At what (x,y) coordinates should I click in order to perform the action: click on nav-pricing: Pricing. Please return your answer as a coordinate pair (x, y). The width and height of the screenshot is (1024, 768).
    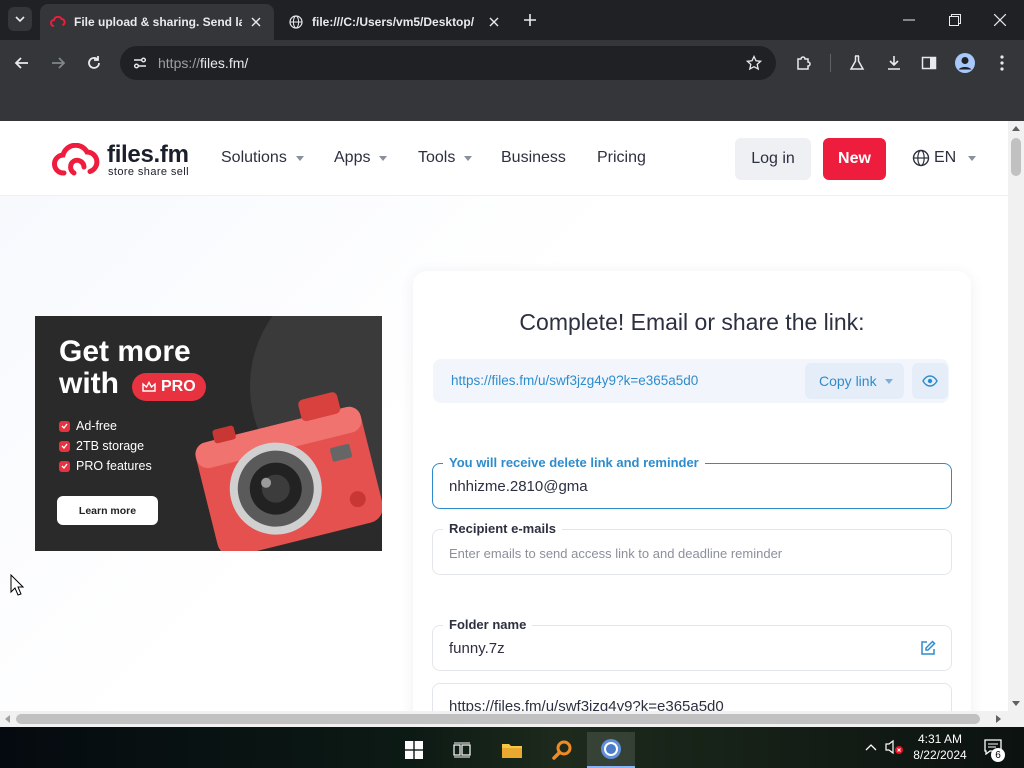
    Looking at the image, I should click on (621, 158).